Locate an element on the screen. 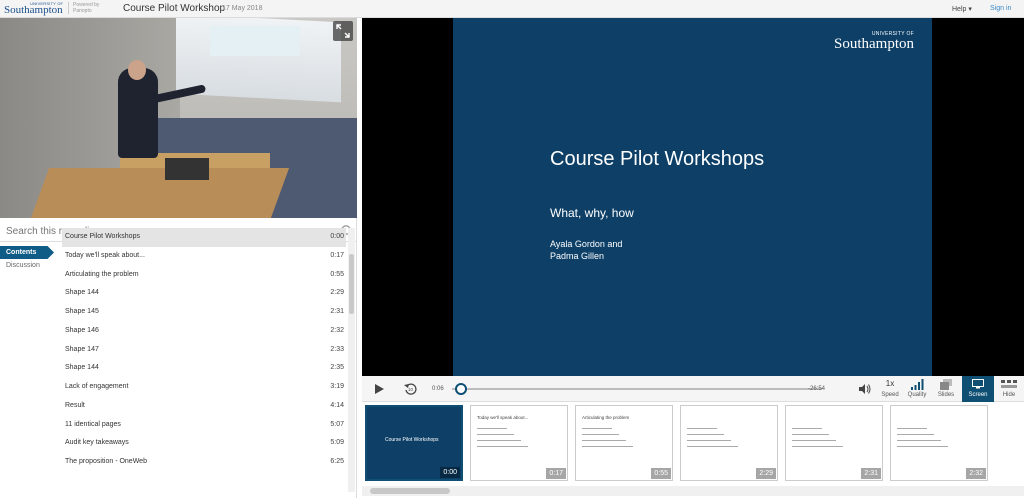 This screenshot has height=498, width=1024. help-label: Help is located at coordinates (959, 9).